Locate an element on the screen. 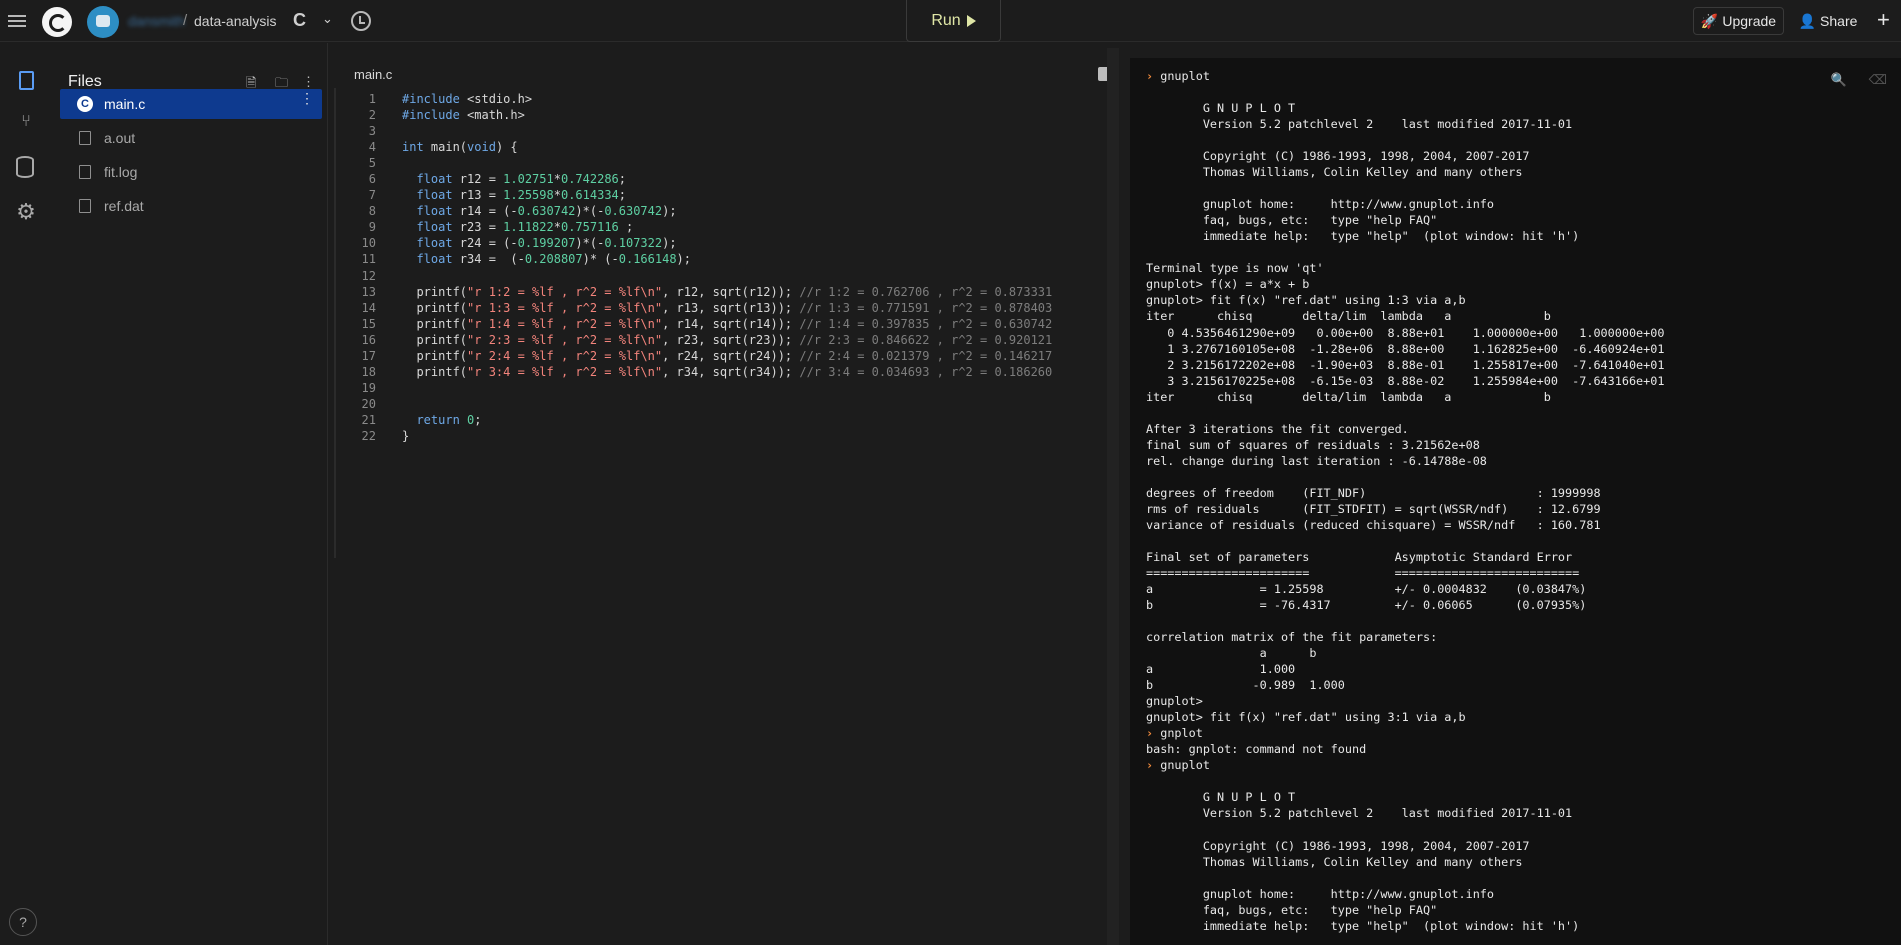 This screenshot has height=945, width=1901. run-button: Run is located at coordinates (953, 21).